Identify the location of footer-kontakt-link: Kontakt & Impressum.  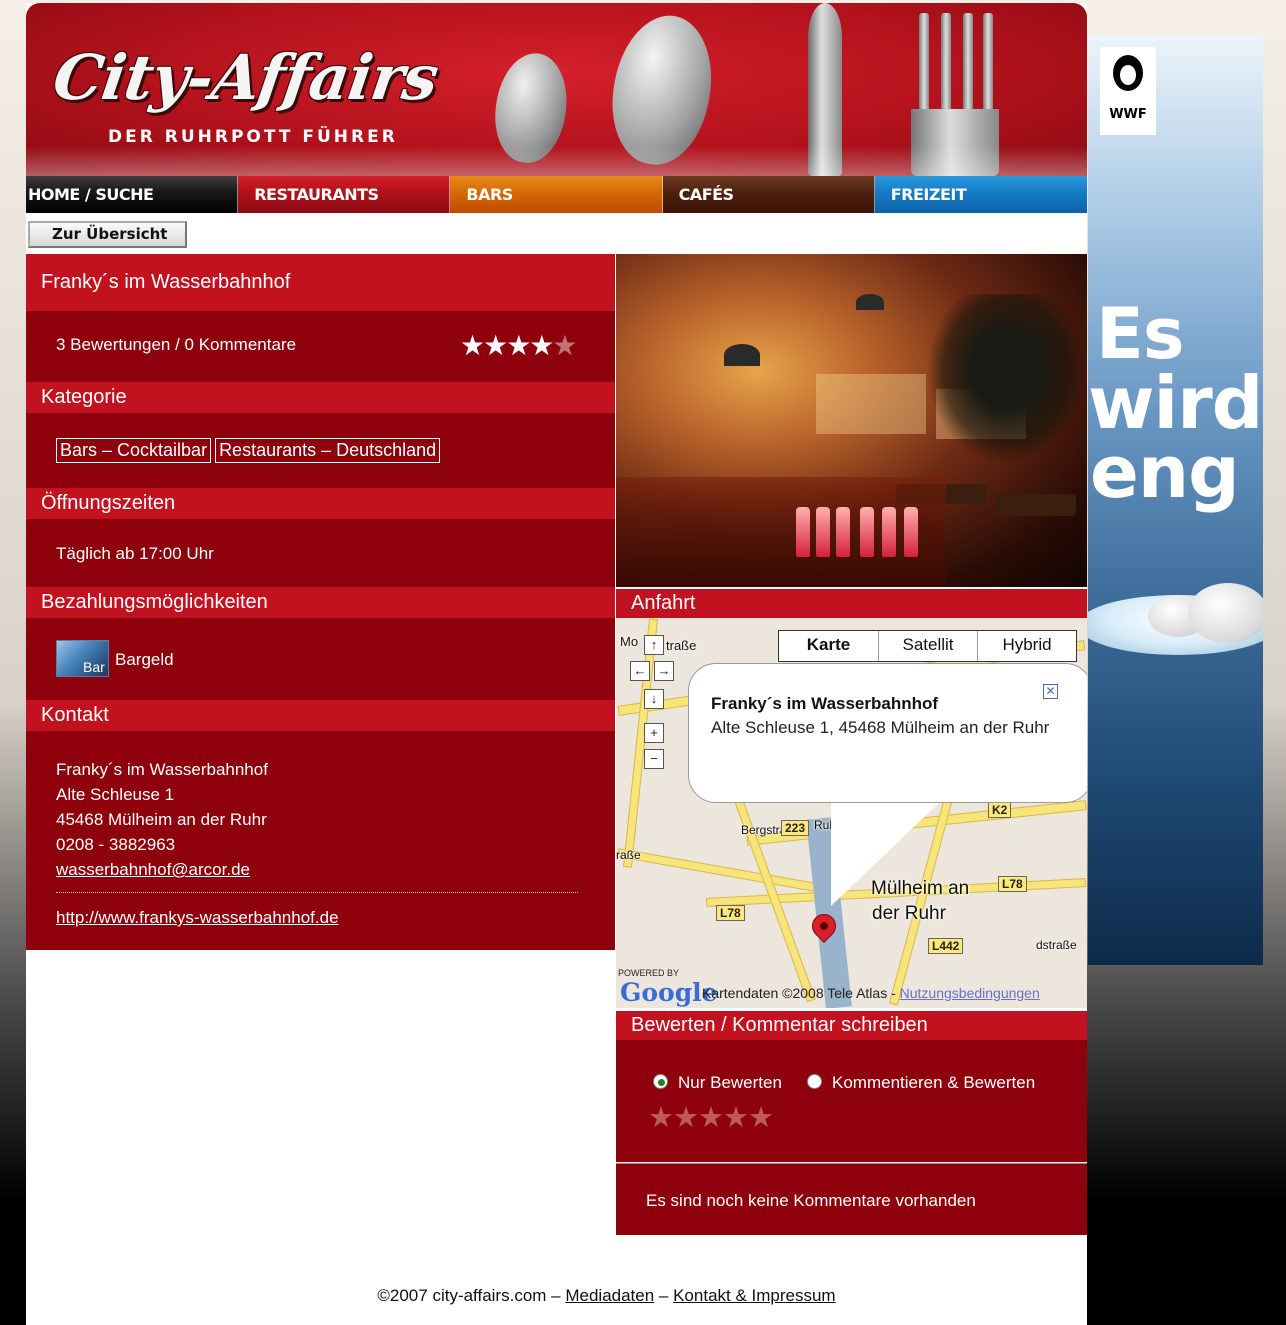
(754, 1295).